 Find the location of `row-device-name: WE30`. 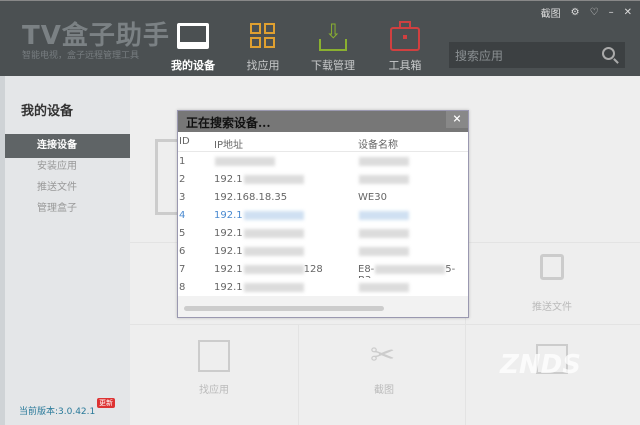

row-device-name: WE30 is located at coordinates (372, 197).